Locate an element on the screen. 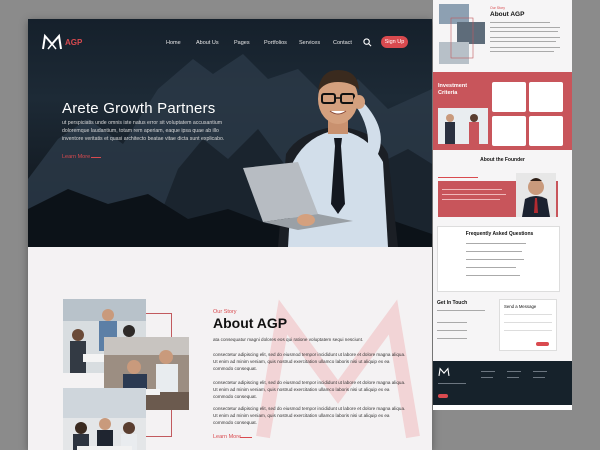  hero-link-underline is located at coordinates (96, 157).